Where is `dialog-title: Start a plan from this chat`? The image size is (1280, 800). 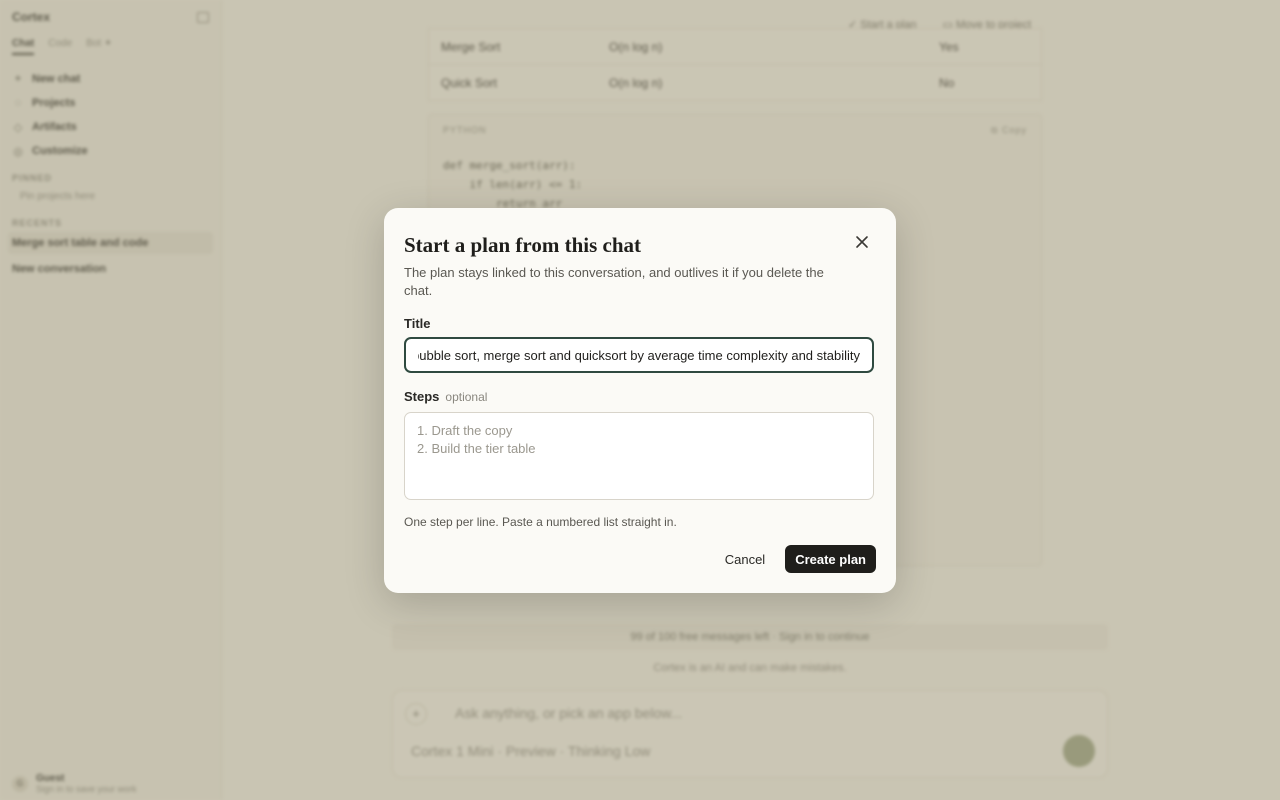 dialog-title: Start a plan from this chat is located at coordinates (523, 245).